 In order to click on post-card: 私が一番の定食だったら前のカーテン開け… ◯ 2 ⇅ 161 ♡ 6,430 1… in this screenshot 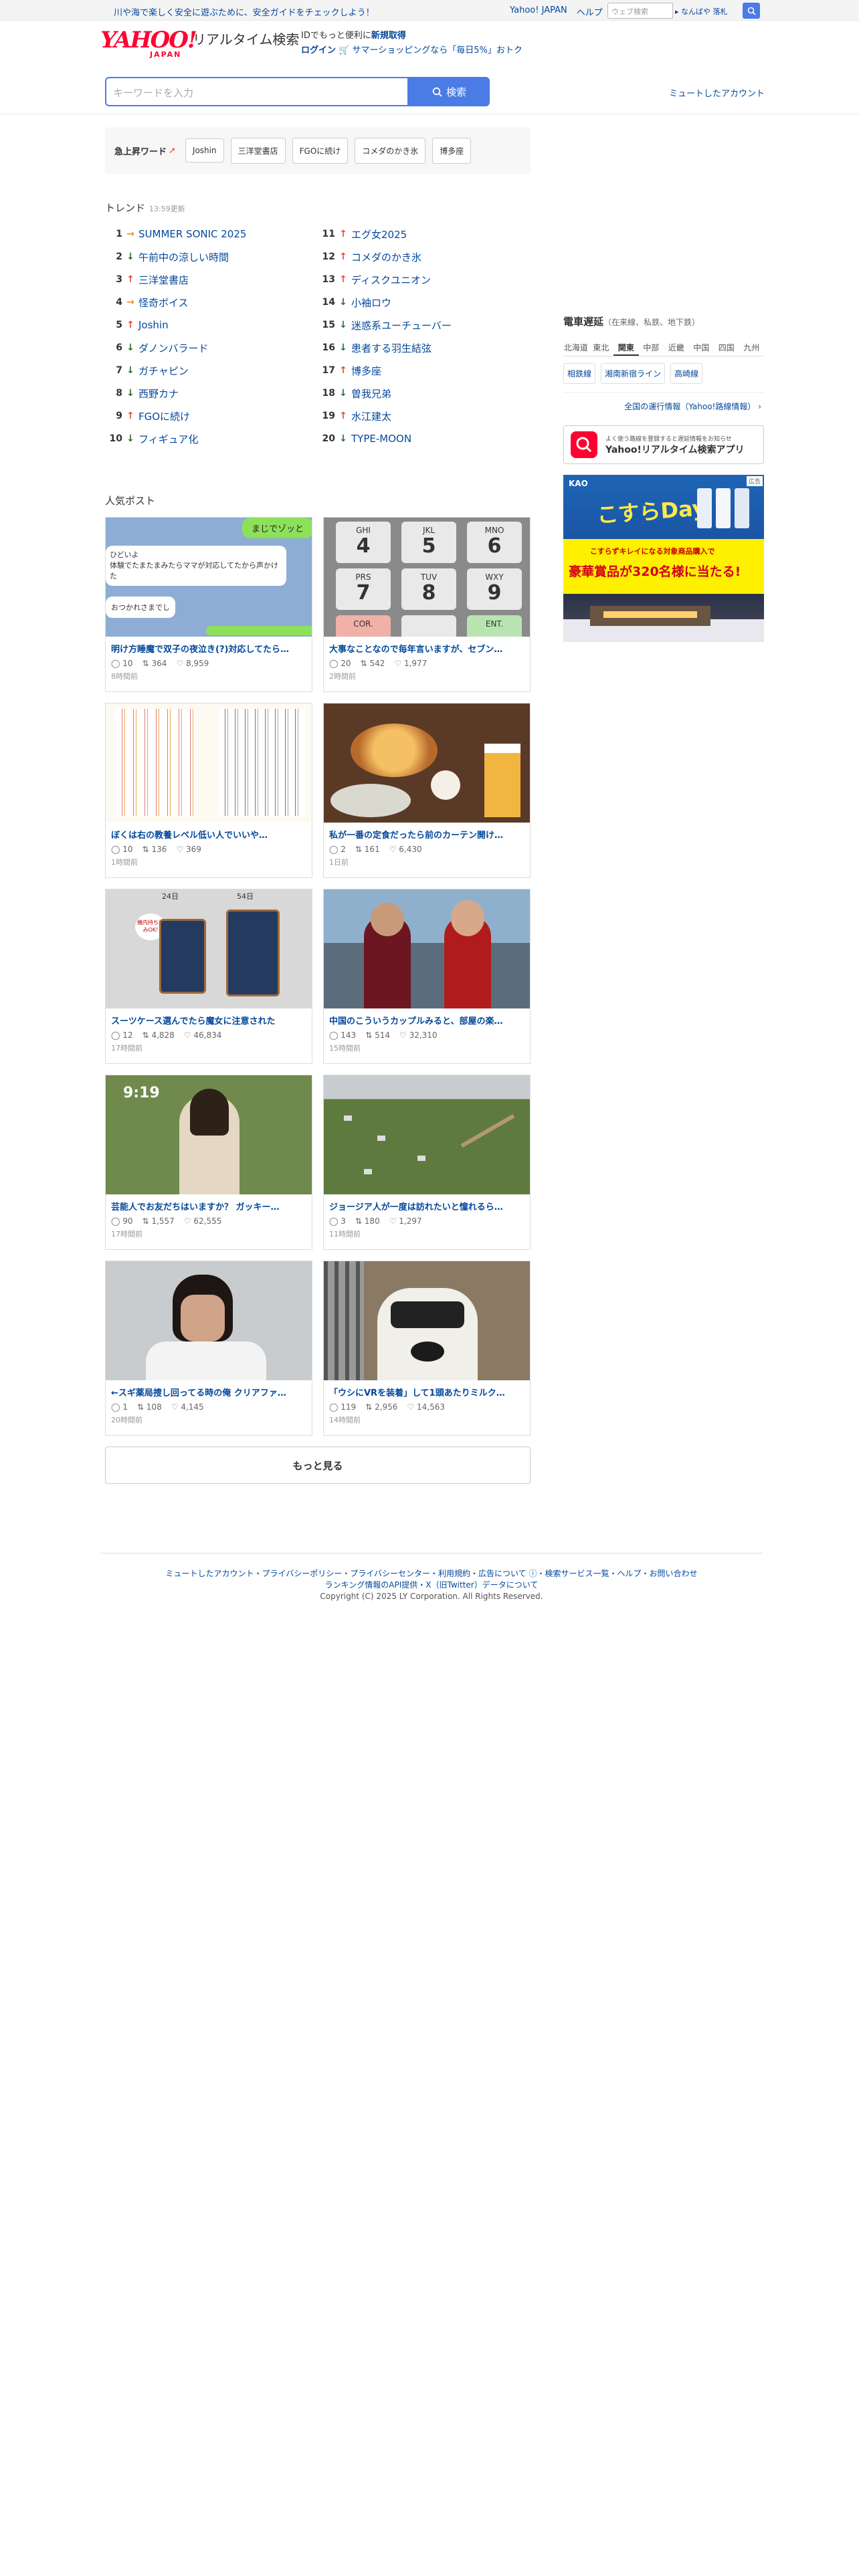, I will do `click(427, 791)`.